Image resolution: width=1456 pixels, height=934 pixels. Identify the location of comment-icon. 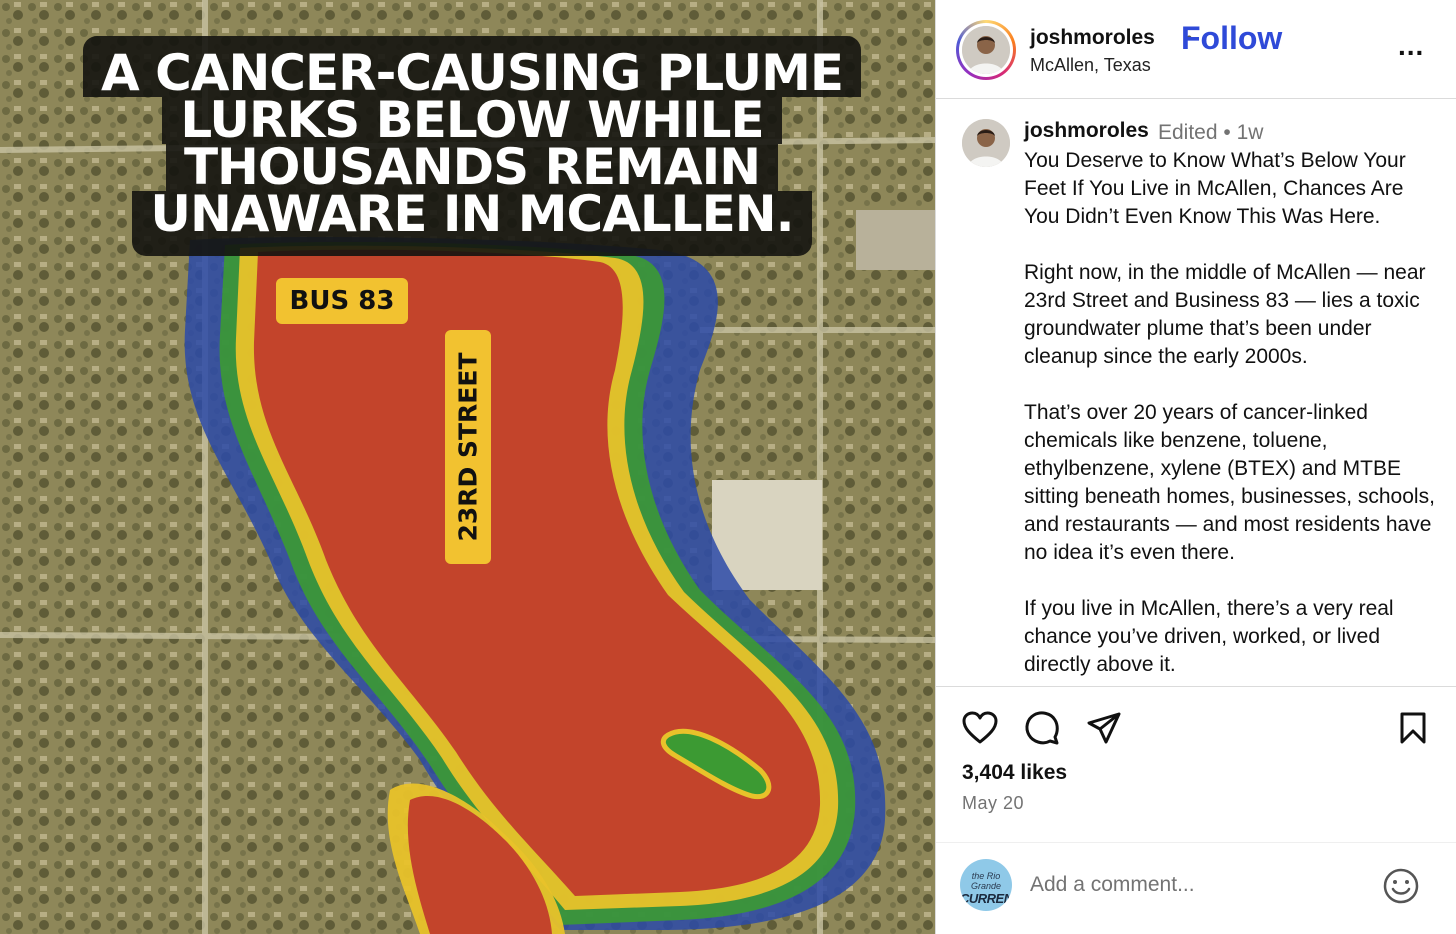
(1042, 728).